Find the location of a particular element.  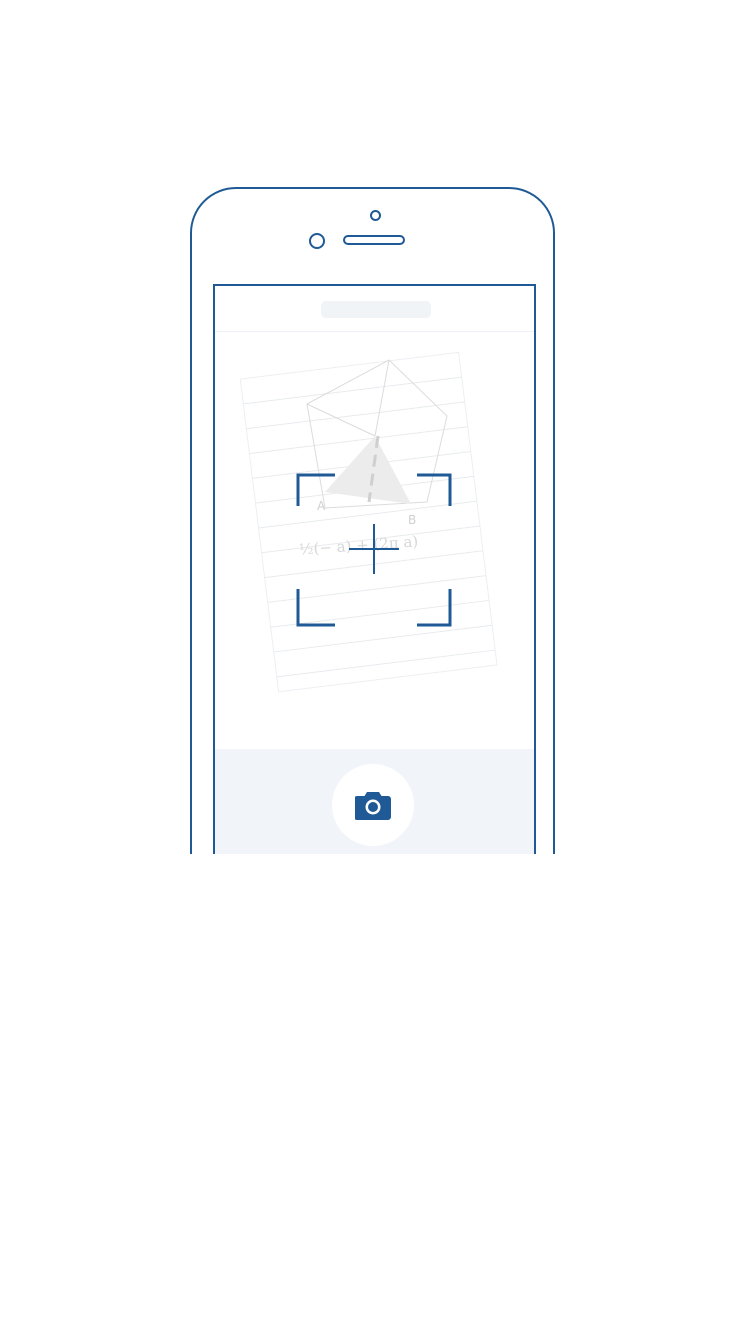

paper-sketch-image: A B ½(− a) + (2π a) is located at coordinates (368, 522).